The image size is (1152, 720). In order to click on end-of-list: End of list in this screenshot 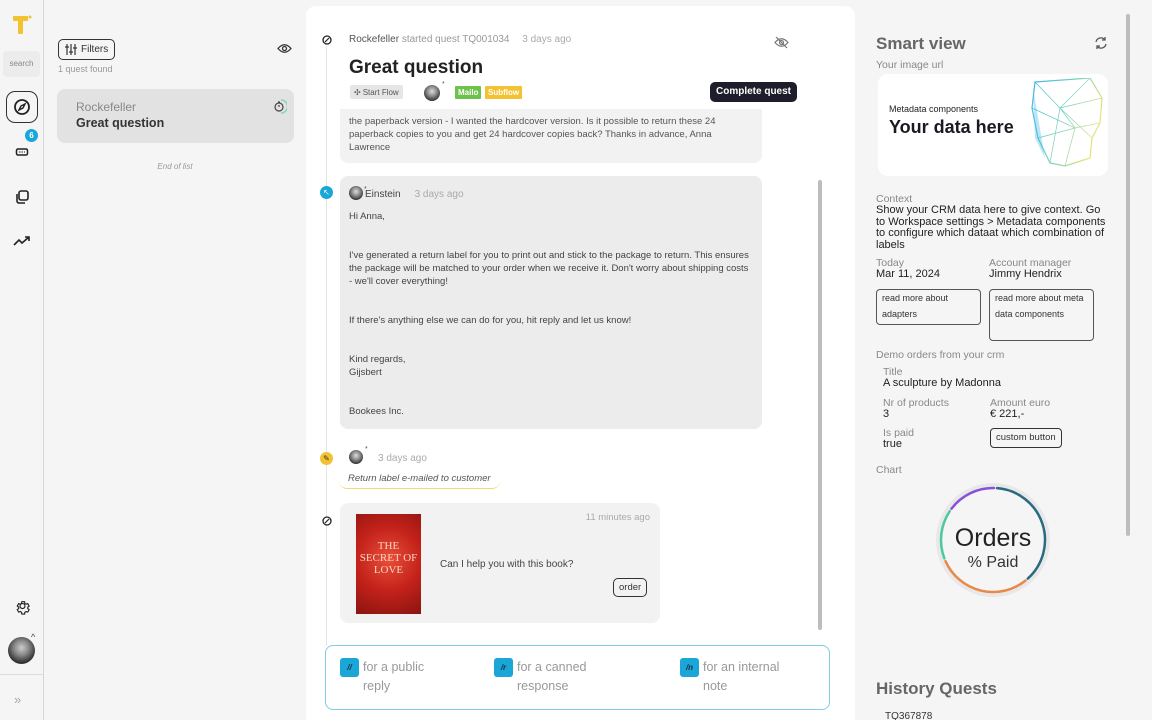, I will do `click(175, 166)`.